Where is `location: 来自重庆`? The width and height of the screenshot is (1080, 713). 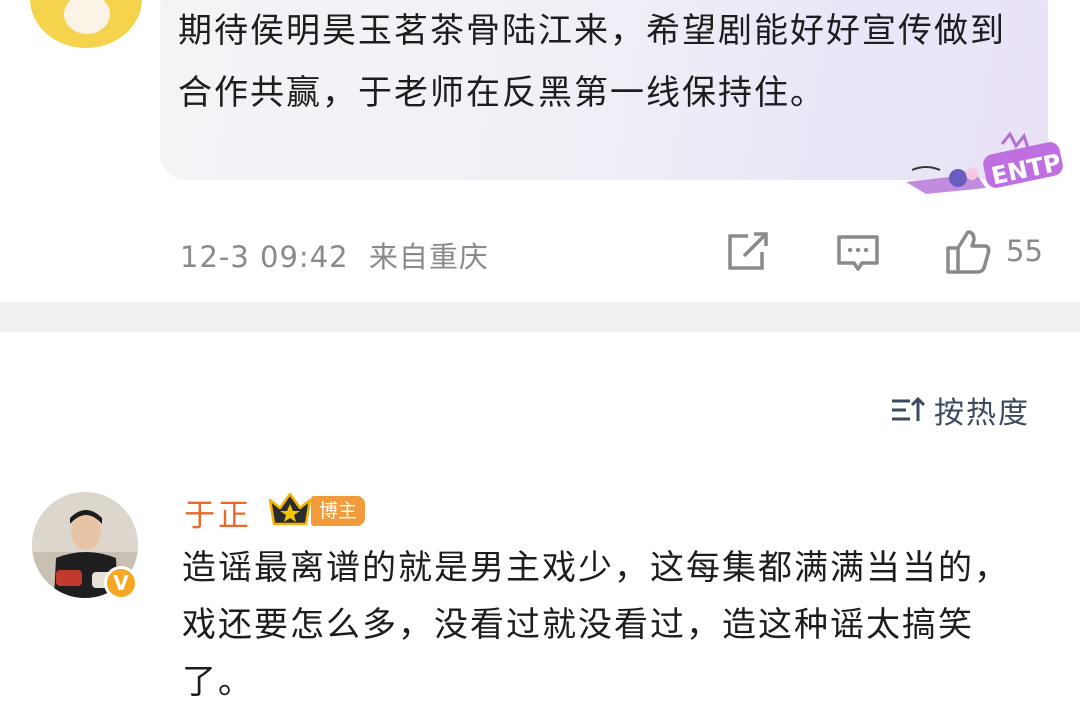
location: 来自重庆 is located at coordinates (428, 257).